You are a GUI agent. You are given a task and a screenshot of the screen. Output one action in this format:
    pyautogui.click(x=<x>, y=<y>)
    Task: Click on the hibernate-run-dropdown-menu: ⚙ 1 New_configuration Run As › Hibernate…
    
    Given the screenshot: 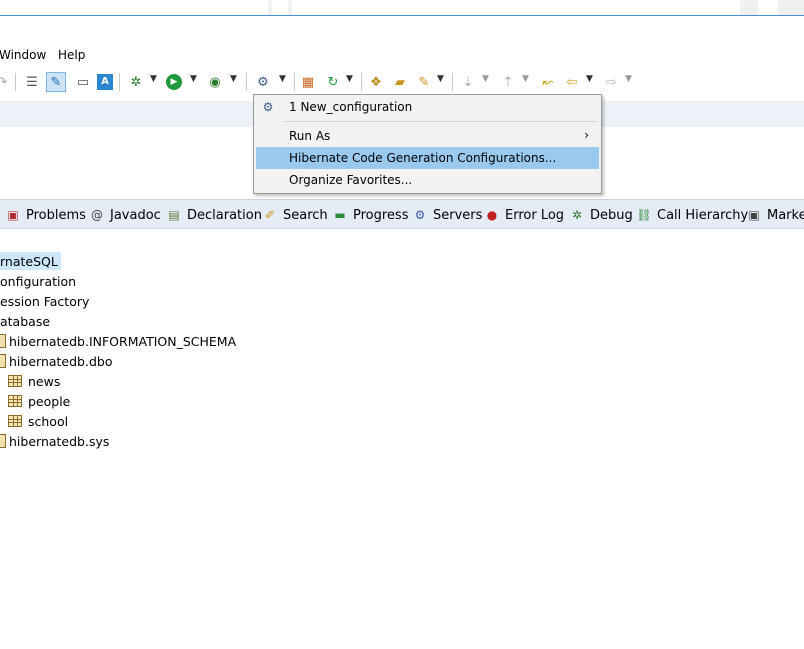 What is the action you would take?
    pyautogui.click(x=427, y=144)
    